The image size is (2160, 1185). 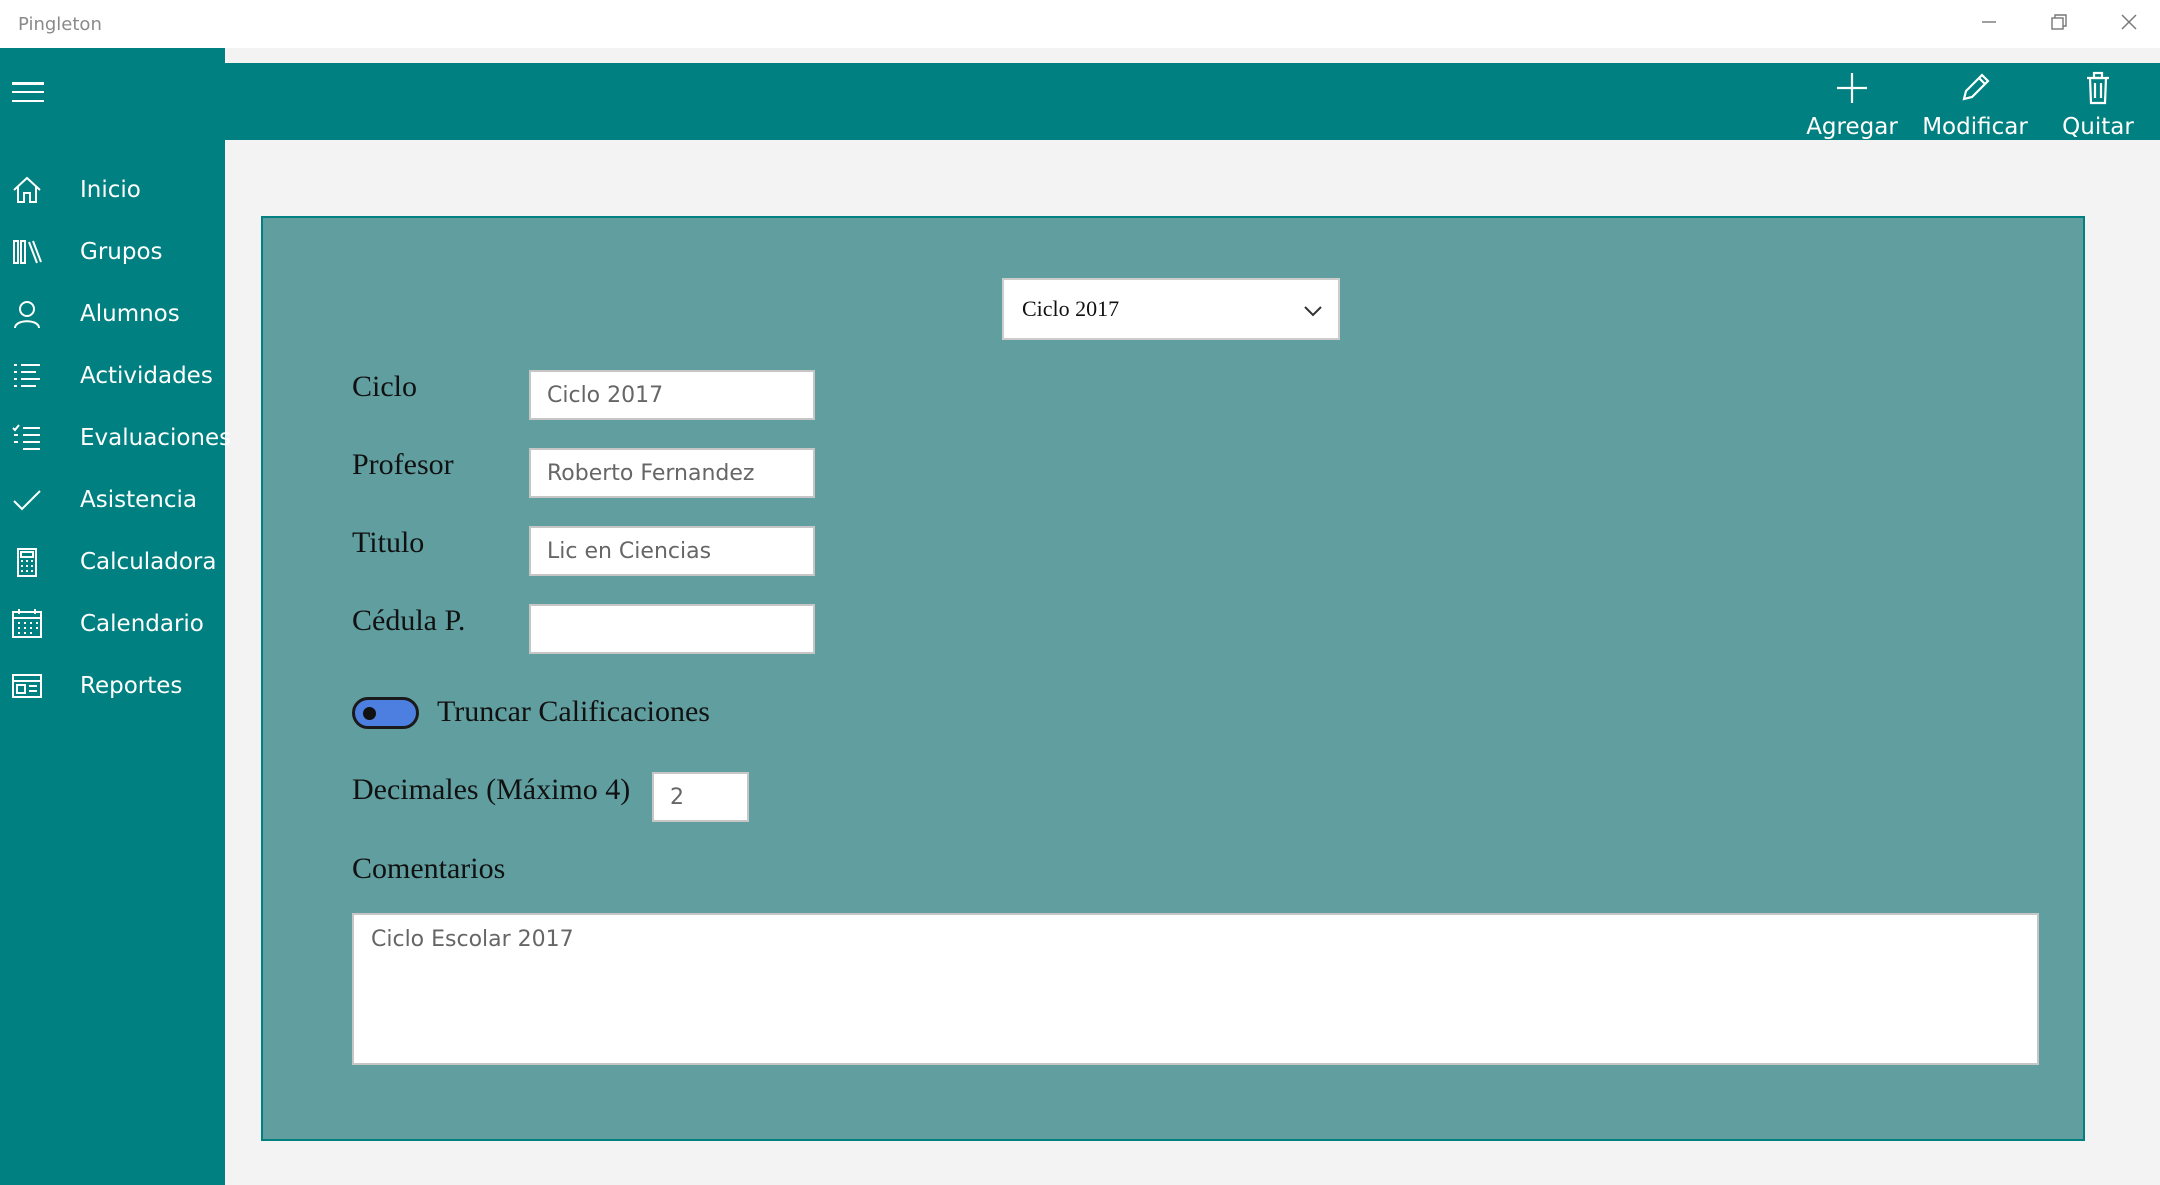 I want to click on sidebar-item-reportes: Reportes, so click(x=112, y=686).